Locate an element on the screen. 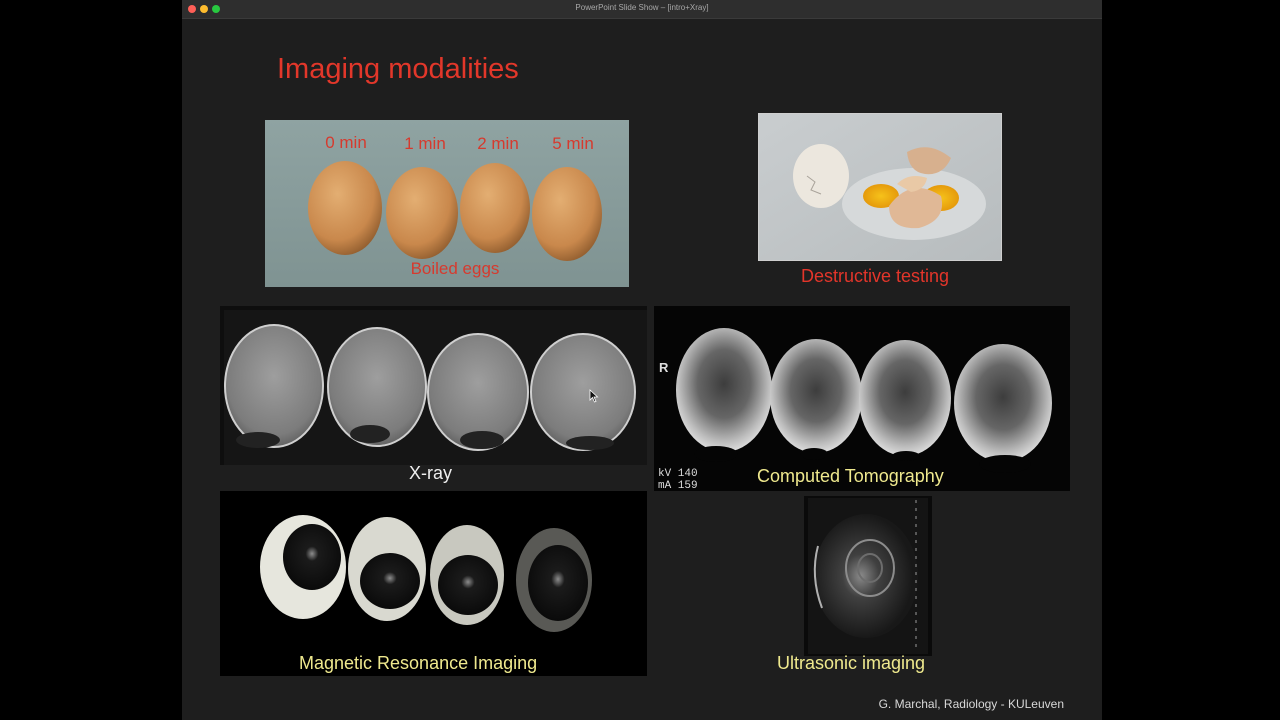 This screenshot has width=1280, height=720. ultrasound-image is located at coordinates (868, 576).